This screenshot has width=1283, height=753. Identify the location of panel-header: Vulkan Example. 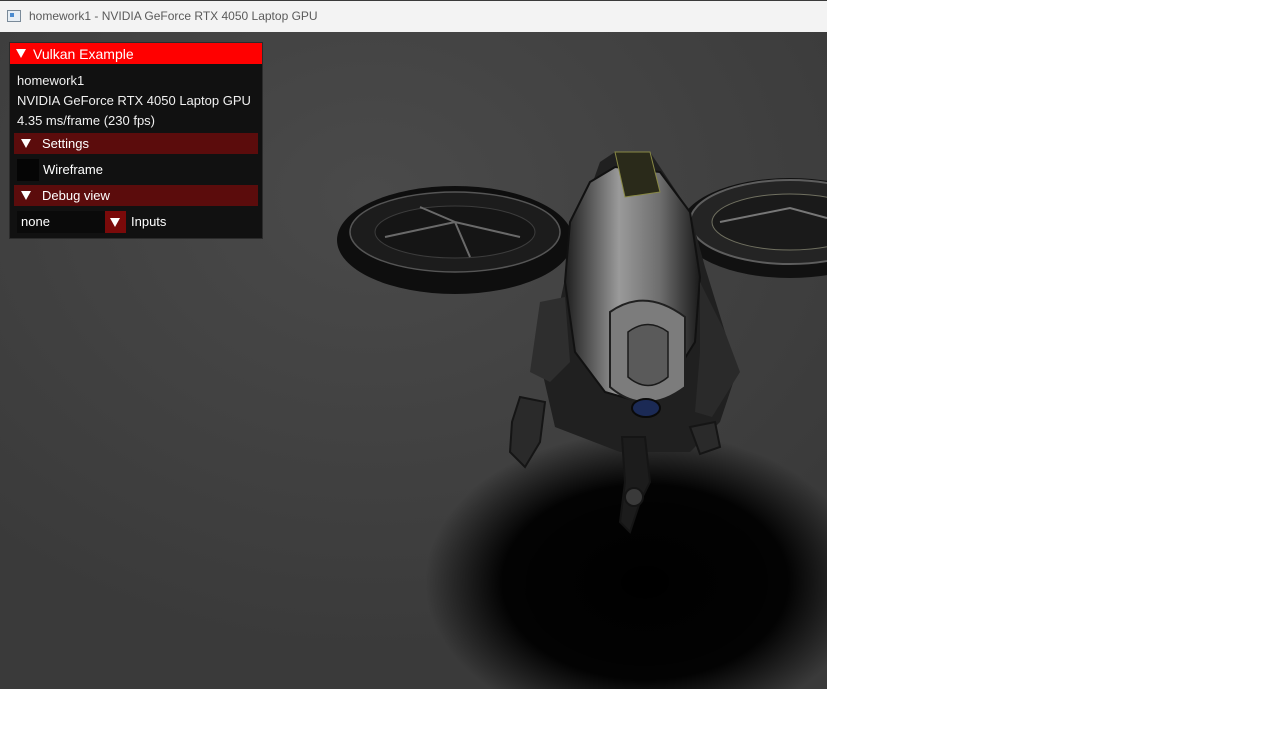
(136, 53).